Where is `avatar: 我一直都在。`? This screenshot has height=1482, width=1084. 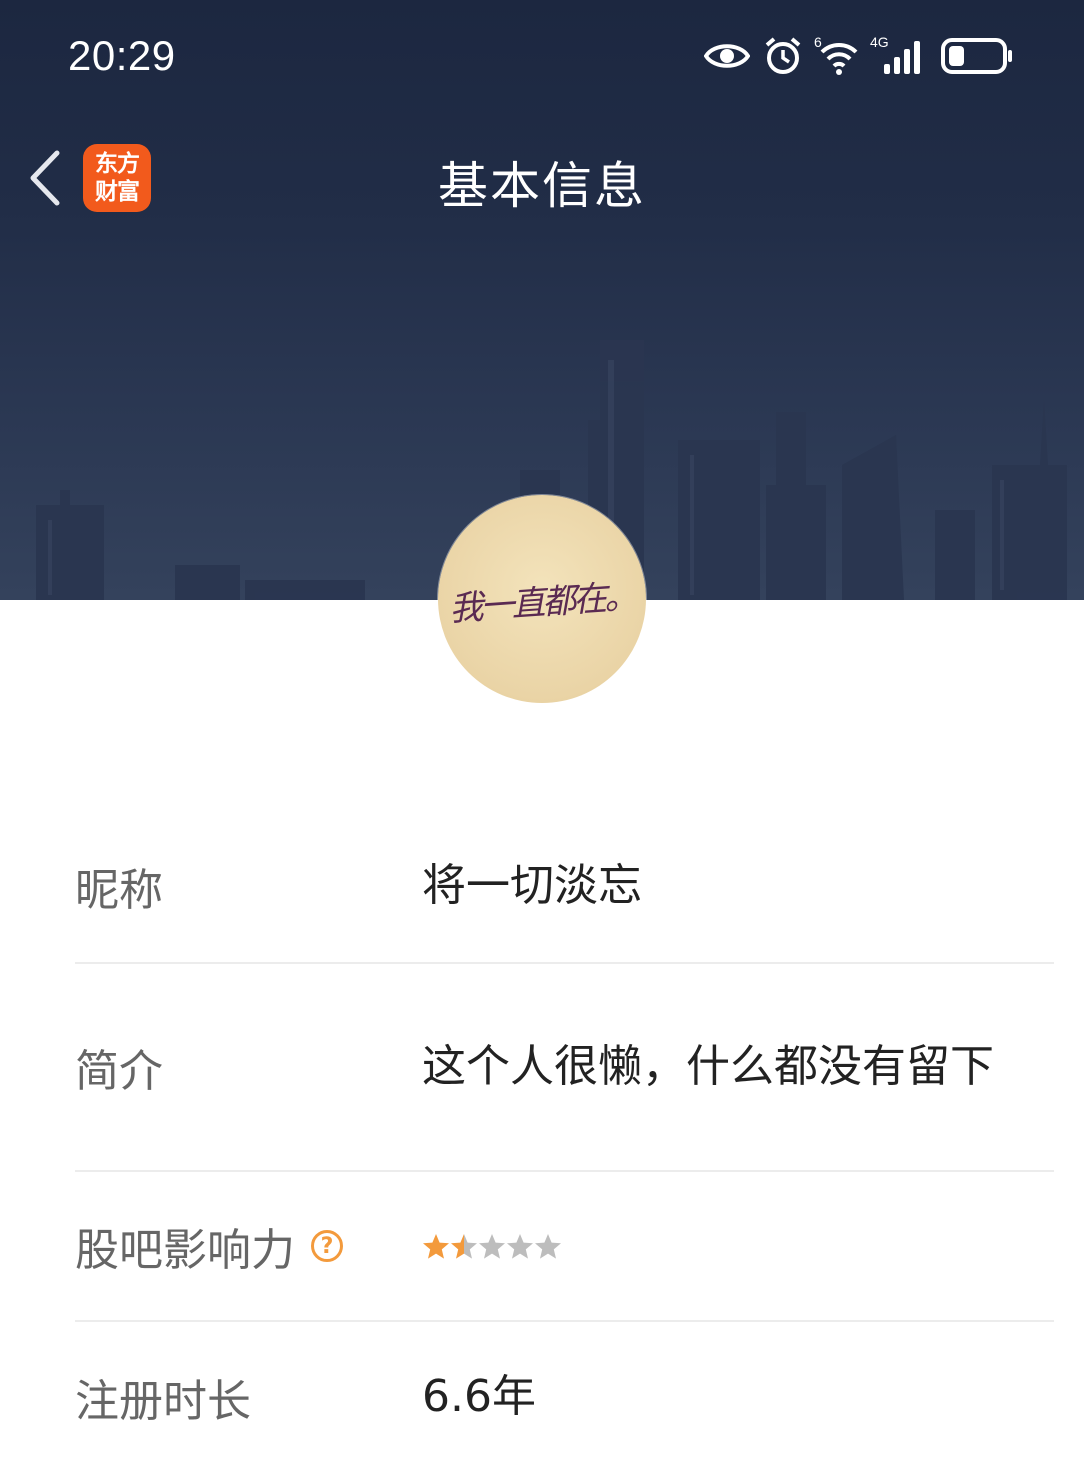
avatar: 我一直都在。 is located at coordinates (542, 599).